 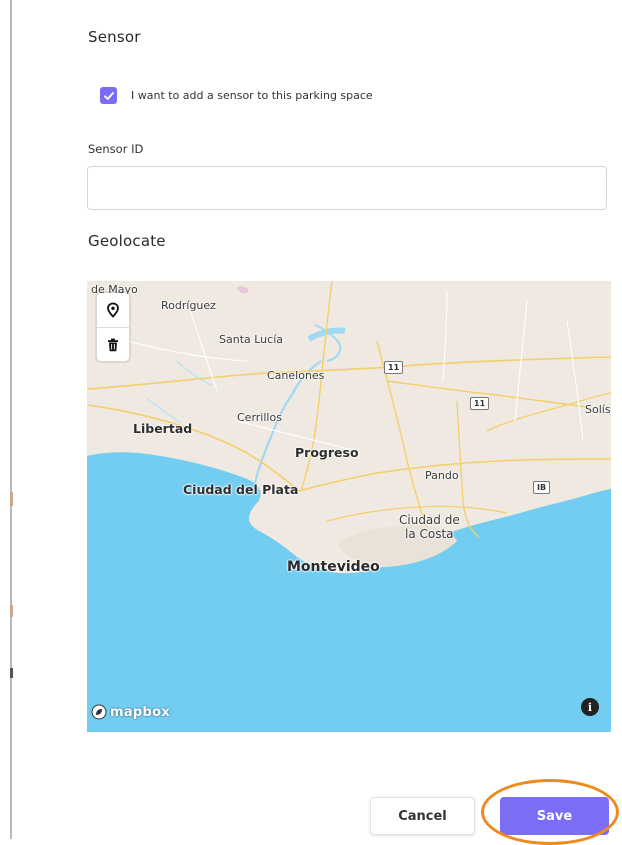 What do you see at coordinates (99, 712) in the screenshot?
I see `mapbox-logo-icon` at bounding box center [99, 712].